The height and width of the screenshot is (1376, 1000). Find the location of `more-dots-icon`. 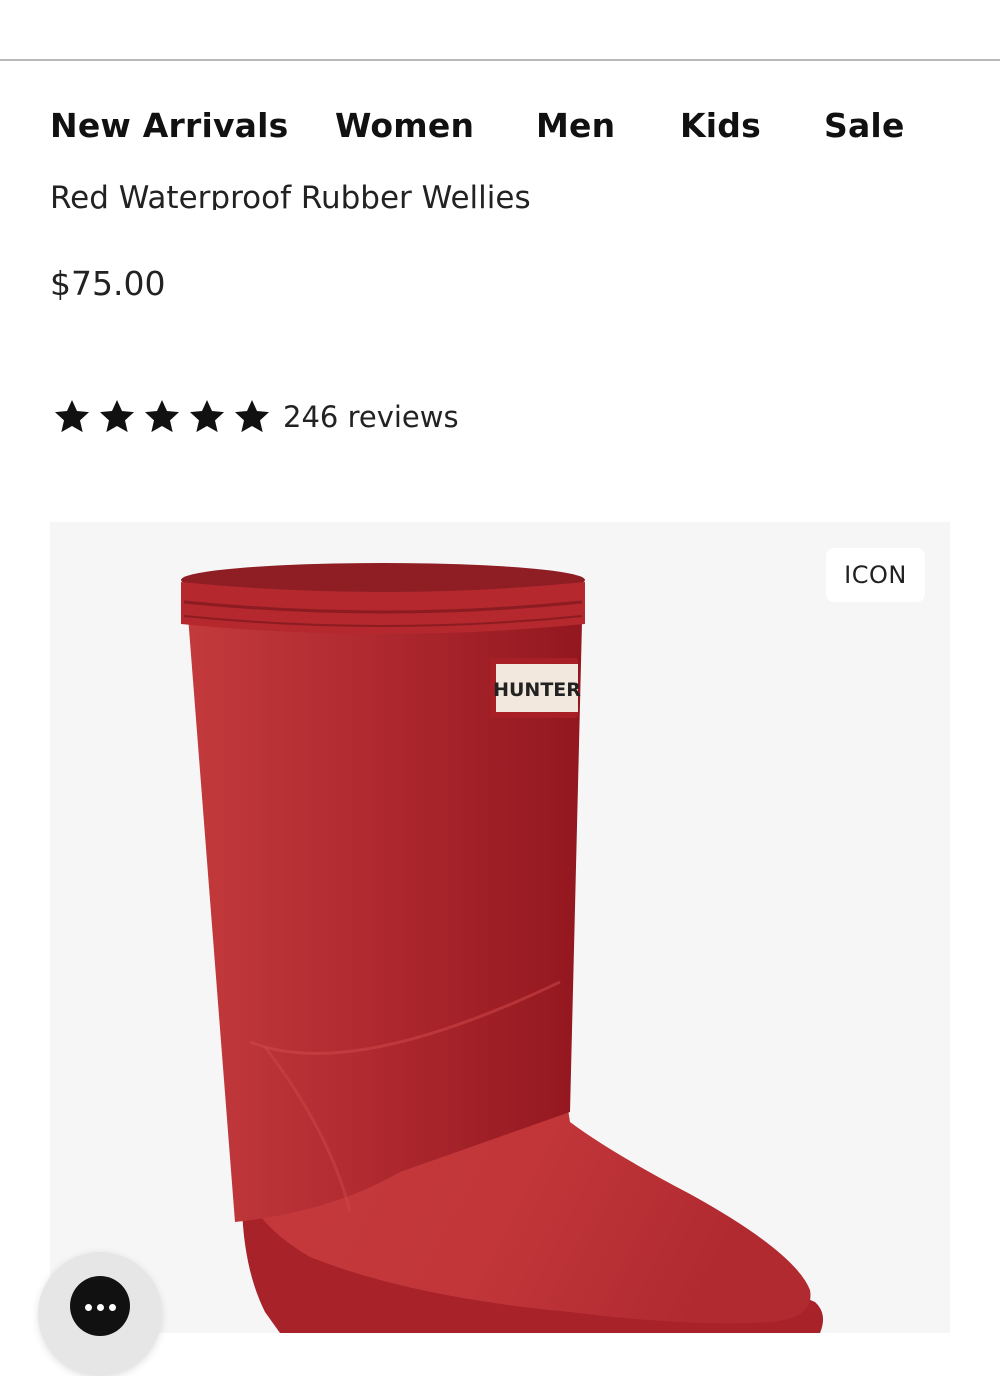

more-dots-icon is located at coordinates (100, 1306).